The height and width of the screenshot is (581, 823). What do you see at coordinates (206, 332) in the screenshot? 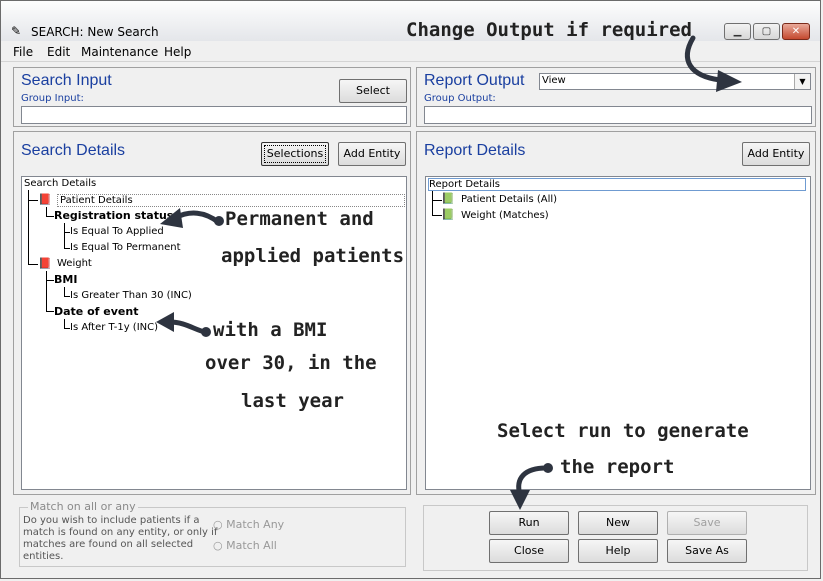
I see `dot-bmi` at bounding box center [206, 332].